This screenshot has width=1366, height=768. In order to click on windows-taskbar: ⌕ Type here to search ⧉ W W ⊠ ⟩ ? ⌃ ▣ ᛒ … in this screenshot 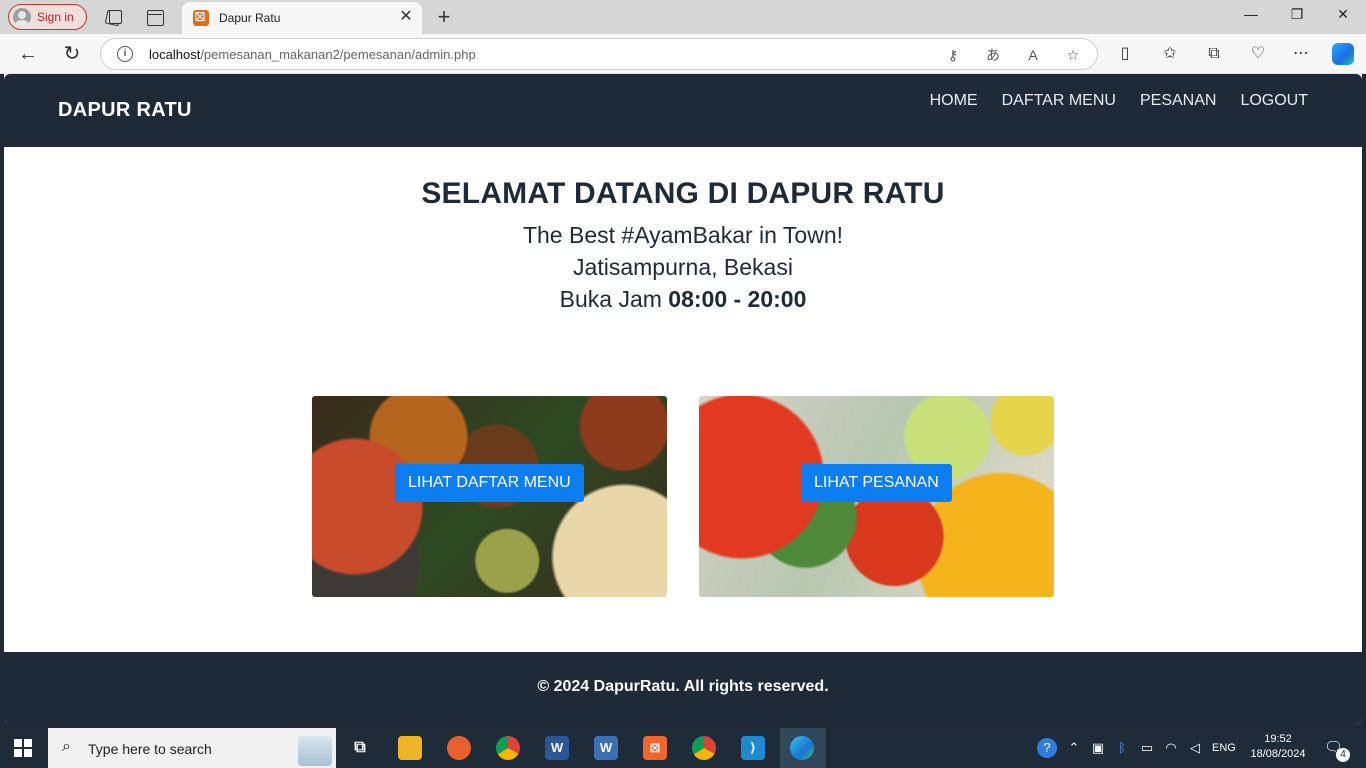, I will do `click(683, 748)`.